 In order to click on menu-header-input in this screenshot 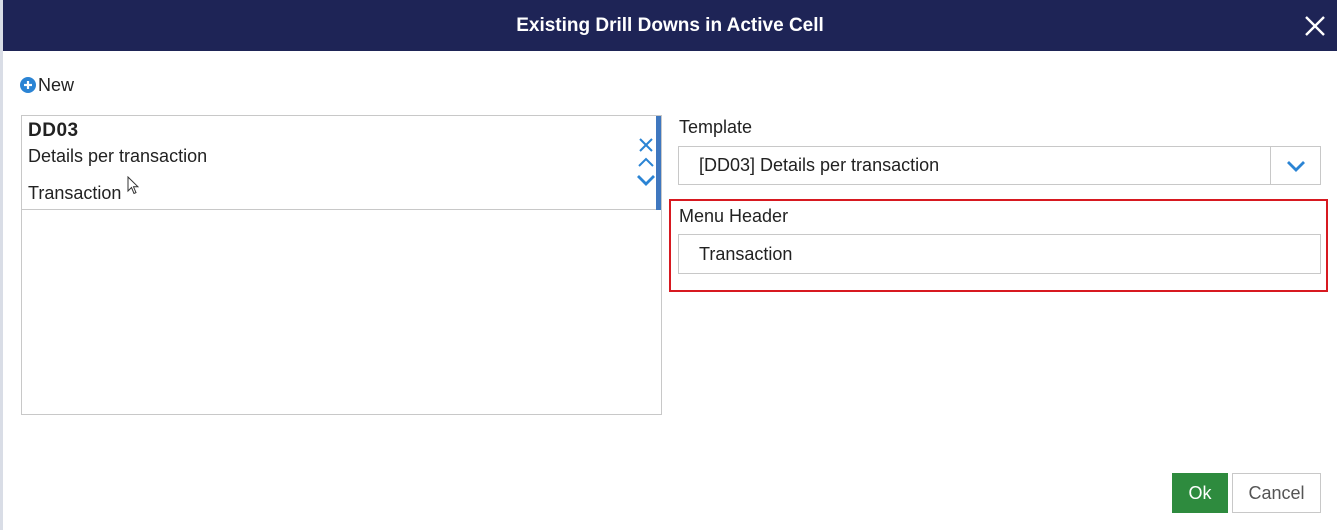, I will do `click(999, 254)`.